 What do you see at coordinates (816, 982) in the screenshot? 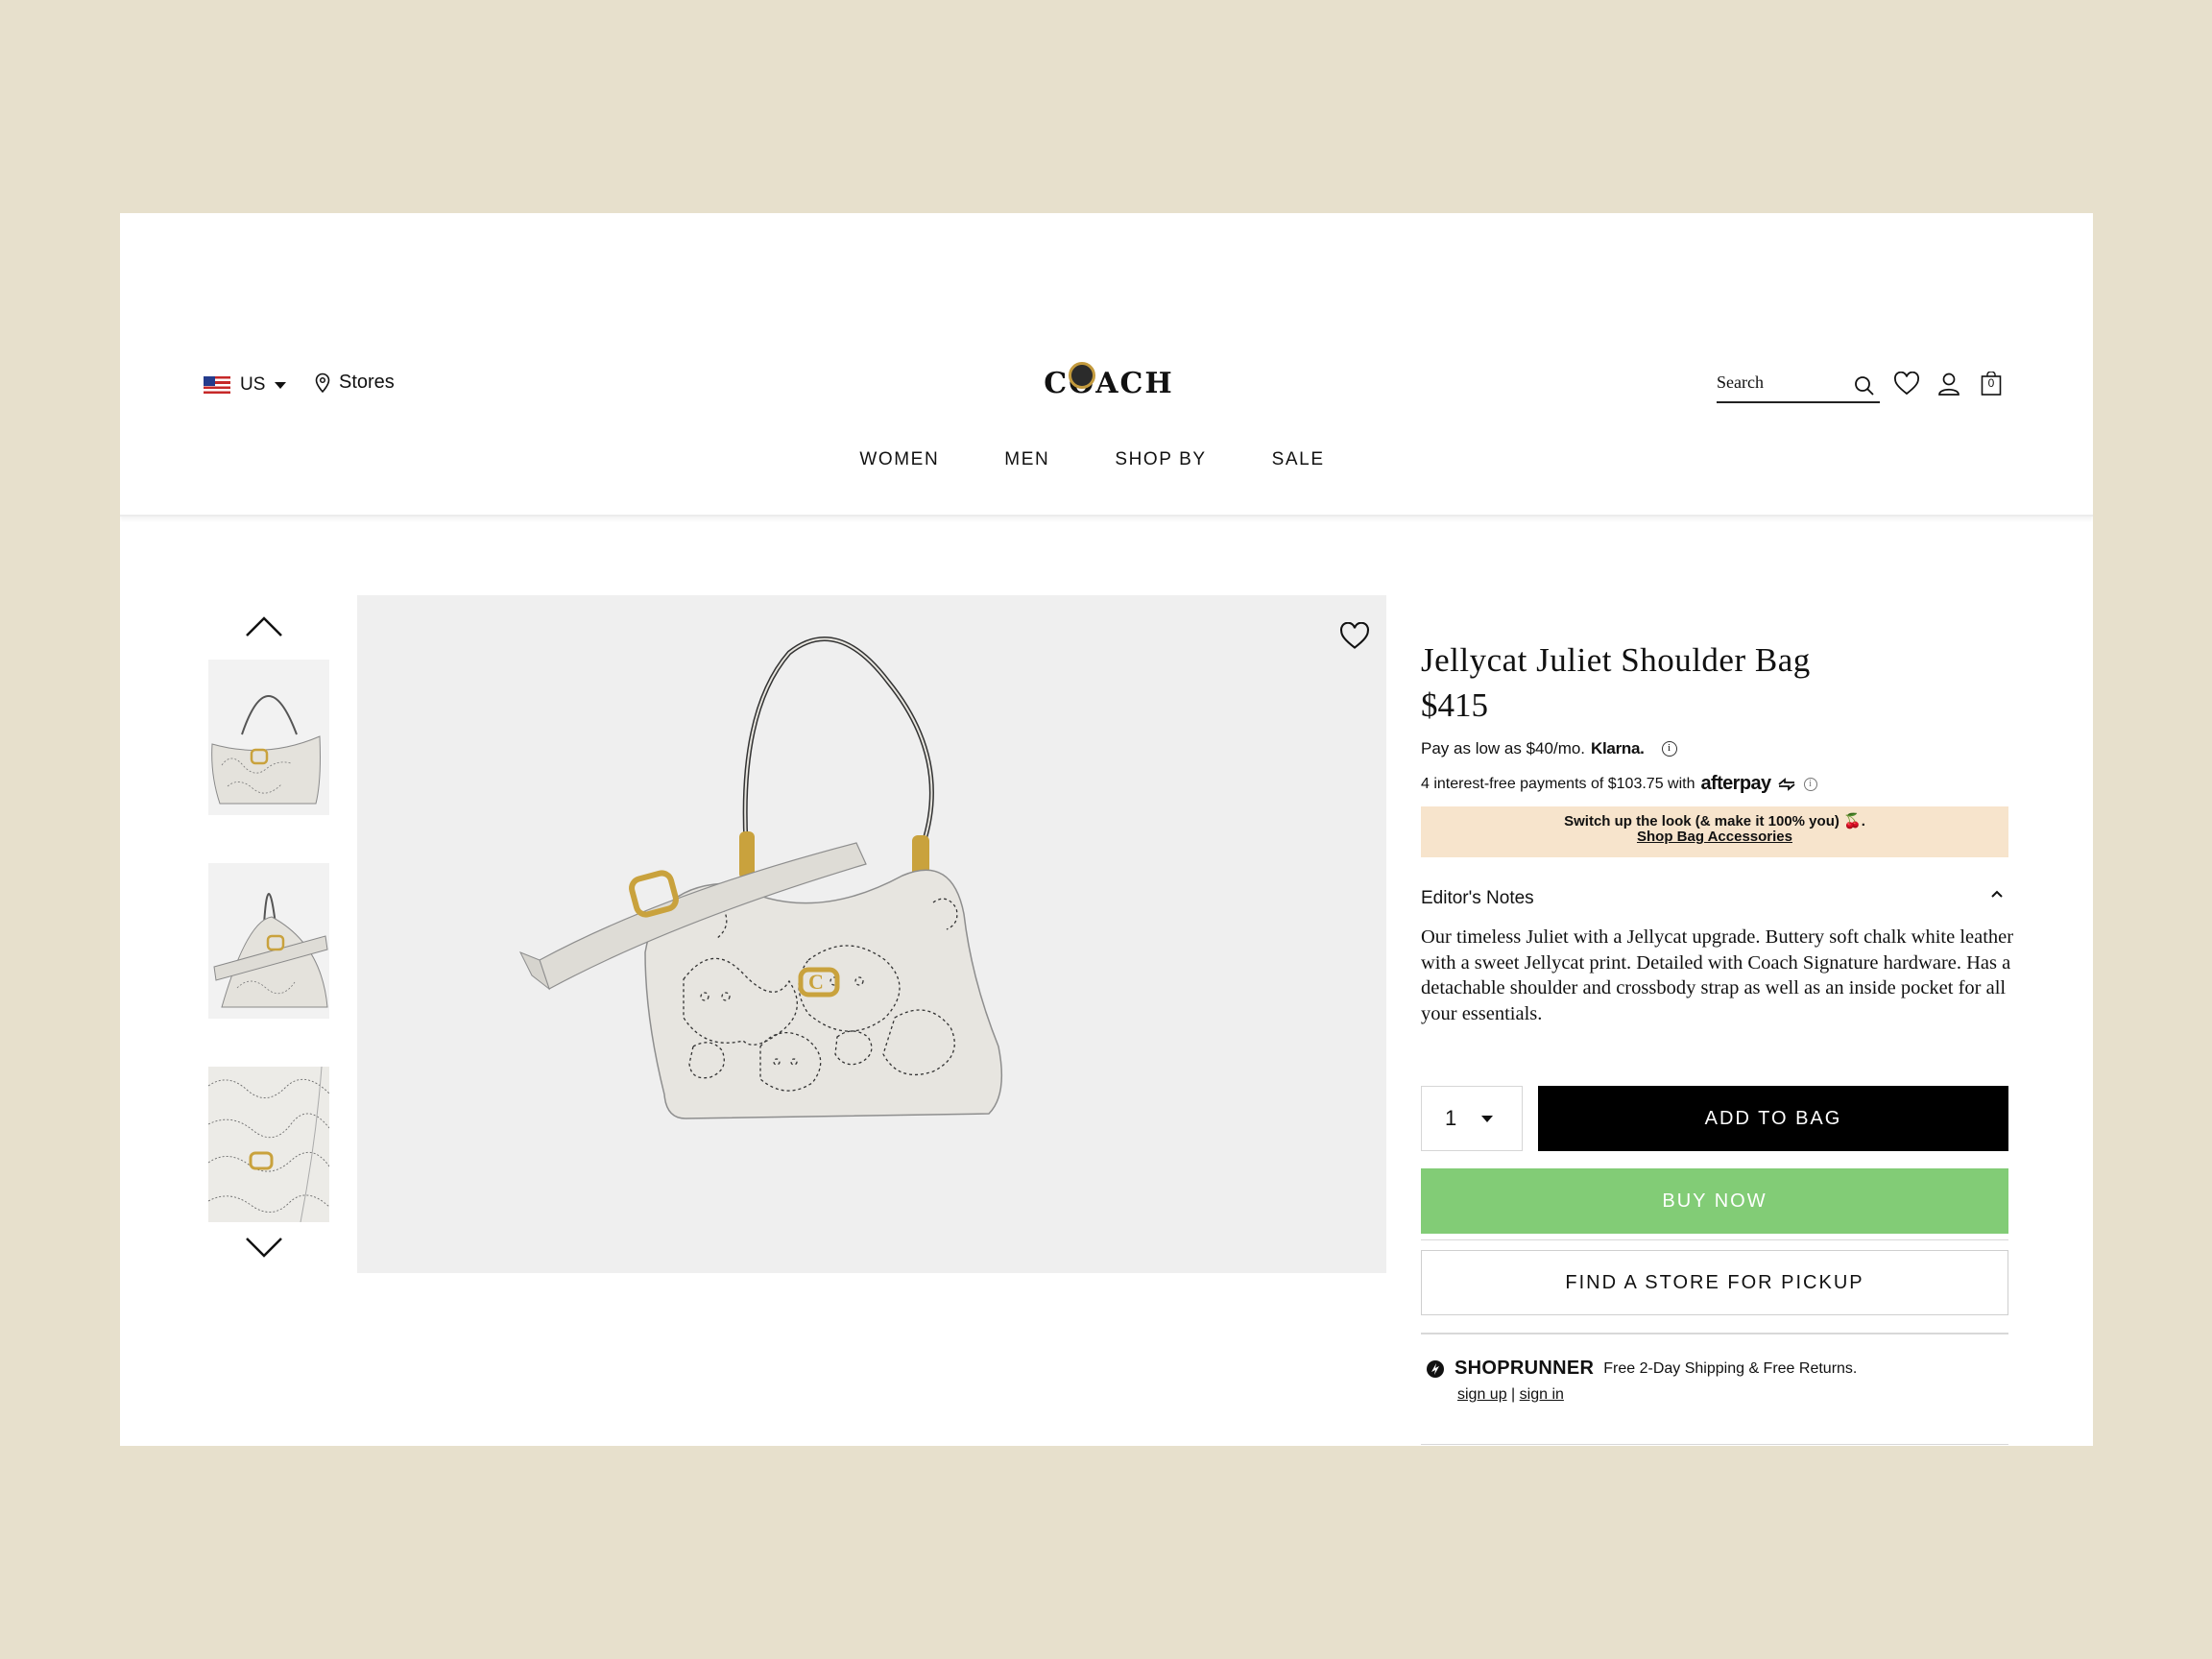
I see `svg-text: C` at bounding box center [816, 982].